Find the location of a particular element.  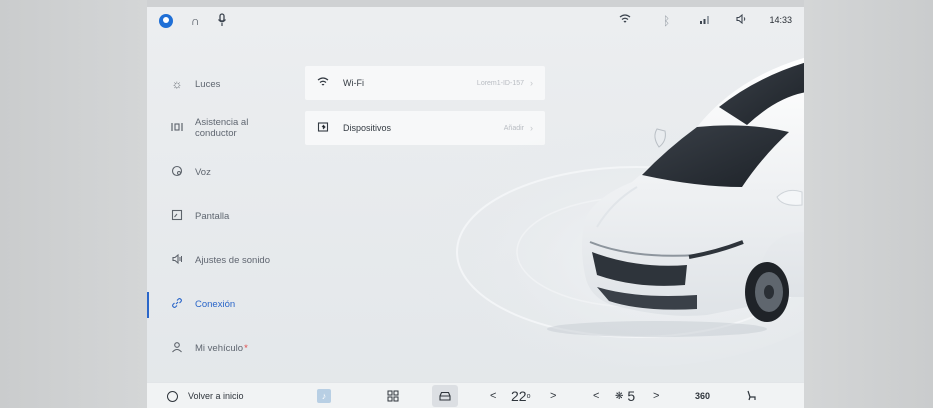

bottom-dock: Volver a inicio ♪ < 22 o > < ❋ 5 > 360 is located at coordinates (475, 395).